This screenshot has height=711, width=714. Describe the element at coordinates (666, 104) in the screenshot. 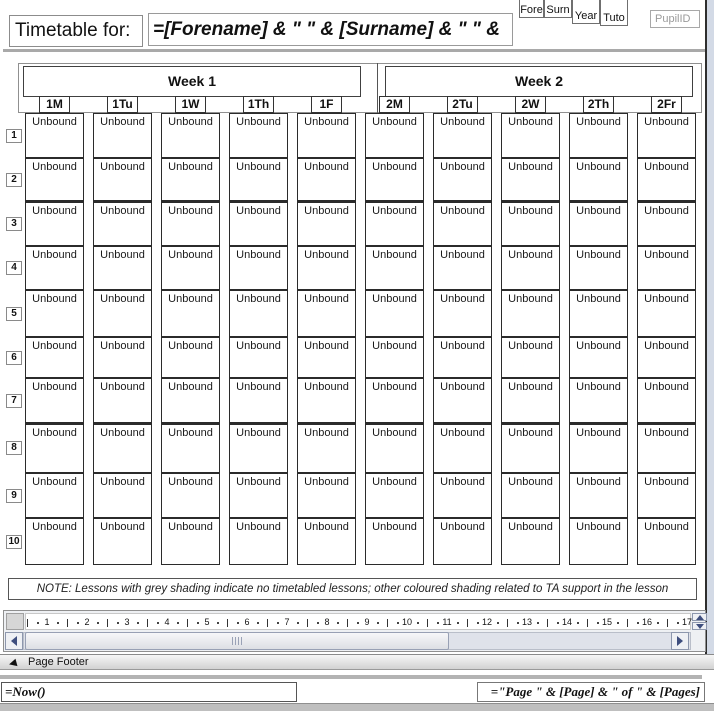

I see `day-header-2fr: 2Fr` at that location.